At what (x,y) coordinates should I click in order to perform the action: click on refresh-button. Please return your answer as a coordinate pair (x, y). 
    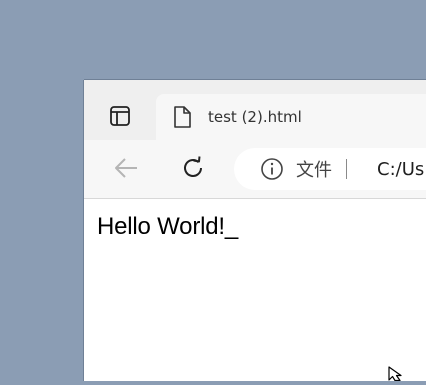
    Looking at the image, I should click on (193, 170).